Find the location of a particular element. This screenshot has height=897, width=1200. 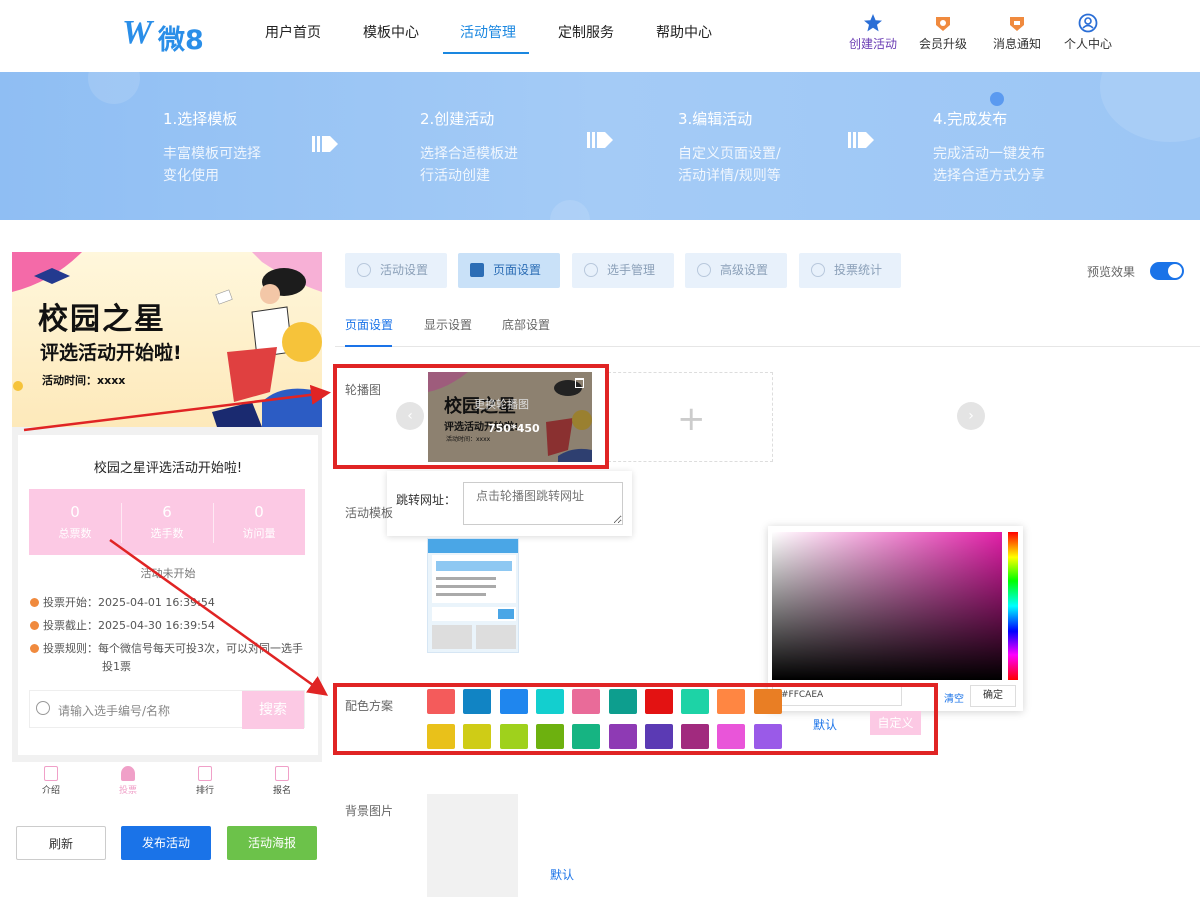

arrow-to-colors is located at coordinates (219, 617).